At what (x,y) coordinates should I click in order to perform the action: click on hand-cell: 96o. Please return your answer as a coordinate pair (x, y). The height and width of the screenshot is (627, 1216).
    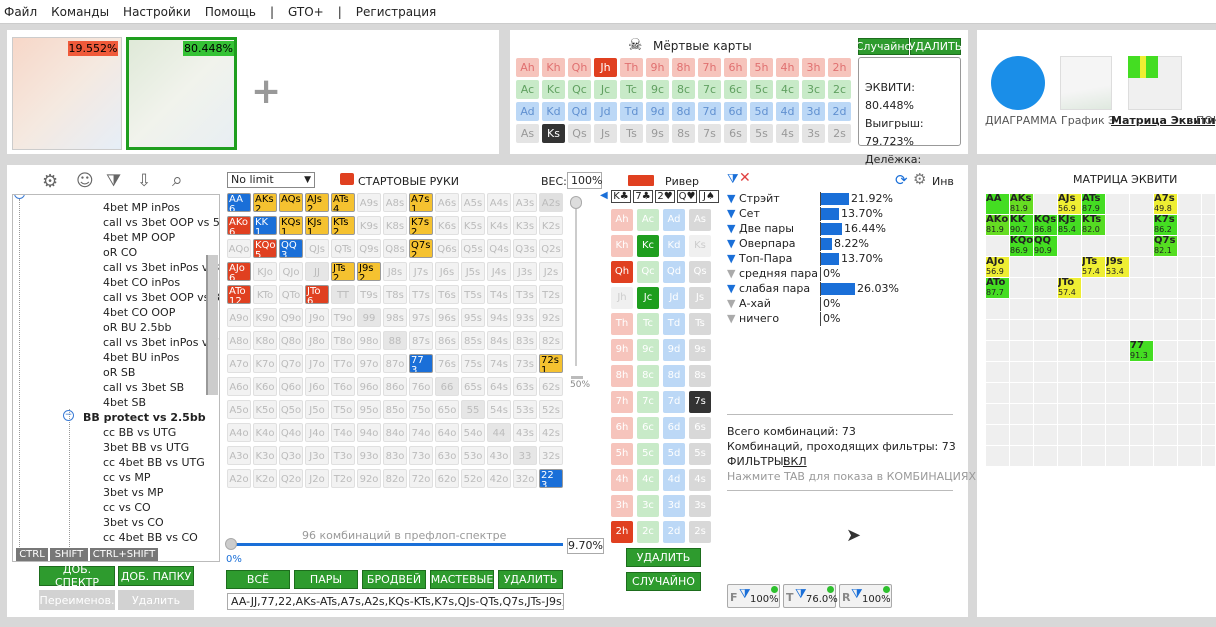
    Looking at the image, I should click on (369, 386).